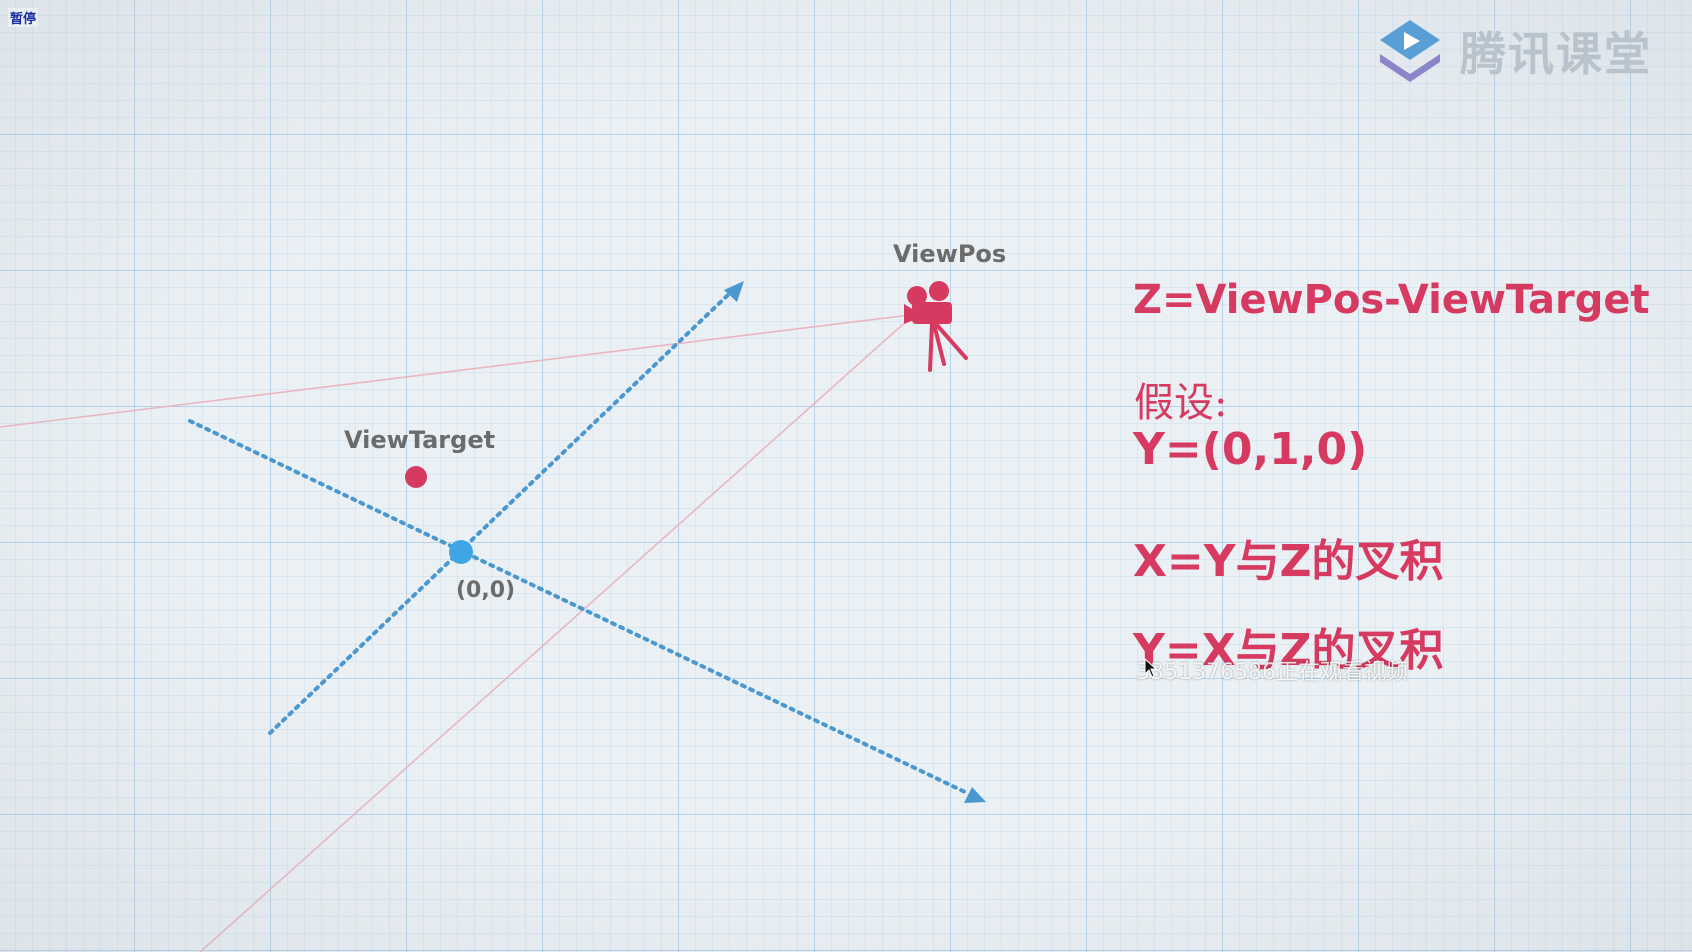  I want to click on logo: 腾讯课堂, so click(1511, 51).